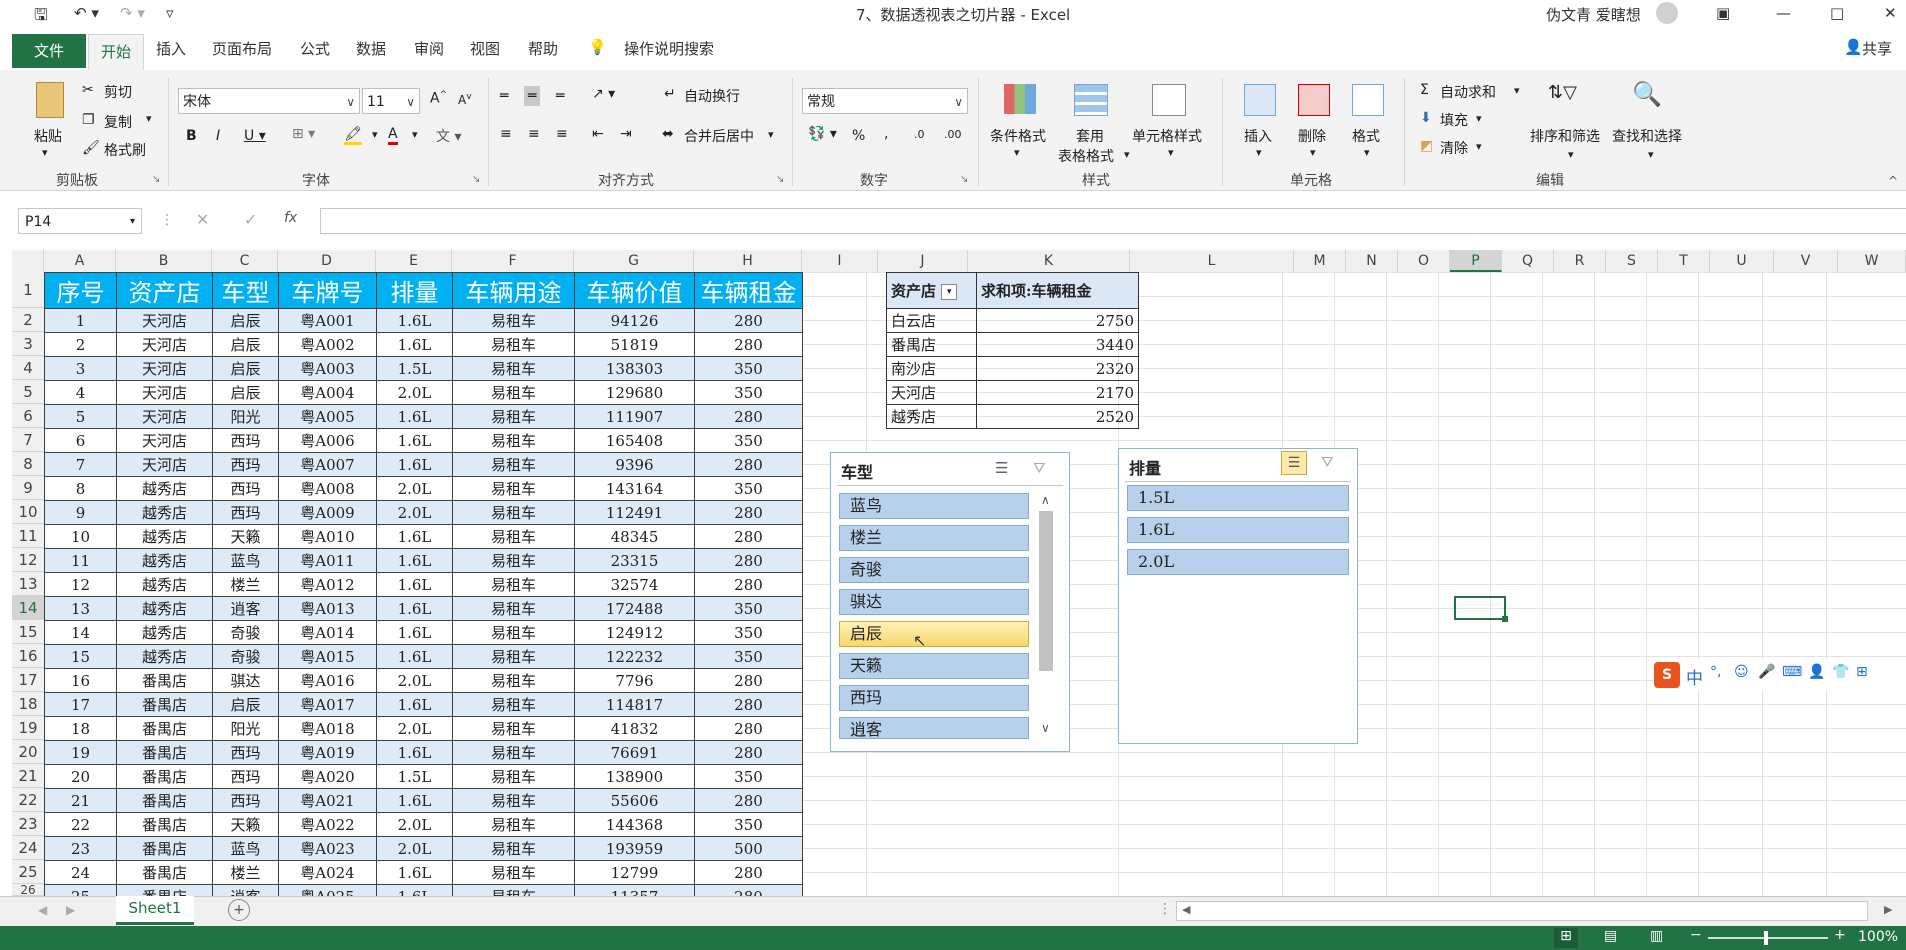  I want to click on font-launcher-icon: ↘, so click(476, 179).